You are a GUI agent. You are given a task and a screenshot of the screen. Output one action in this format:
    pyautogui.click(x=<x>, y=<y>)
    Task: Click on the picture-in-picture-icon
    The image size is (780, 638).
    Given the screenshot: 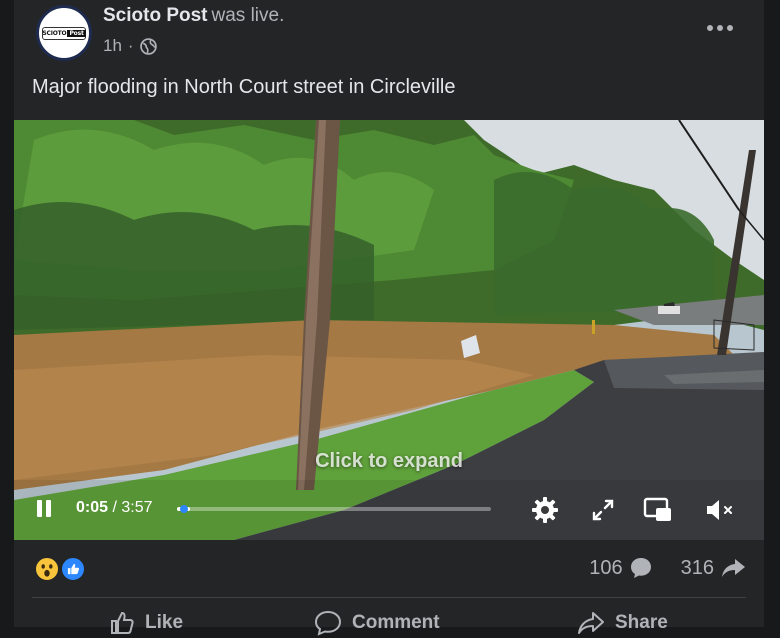 What is the action you would take?
    pyautogui.click(x=658, y=510)
    